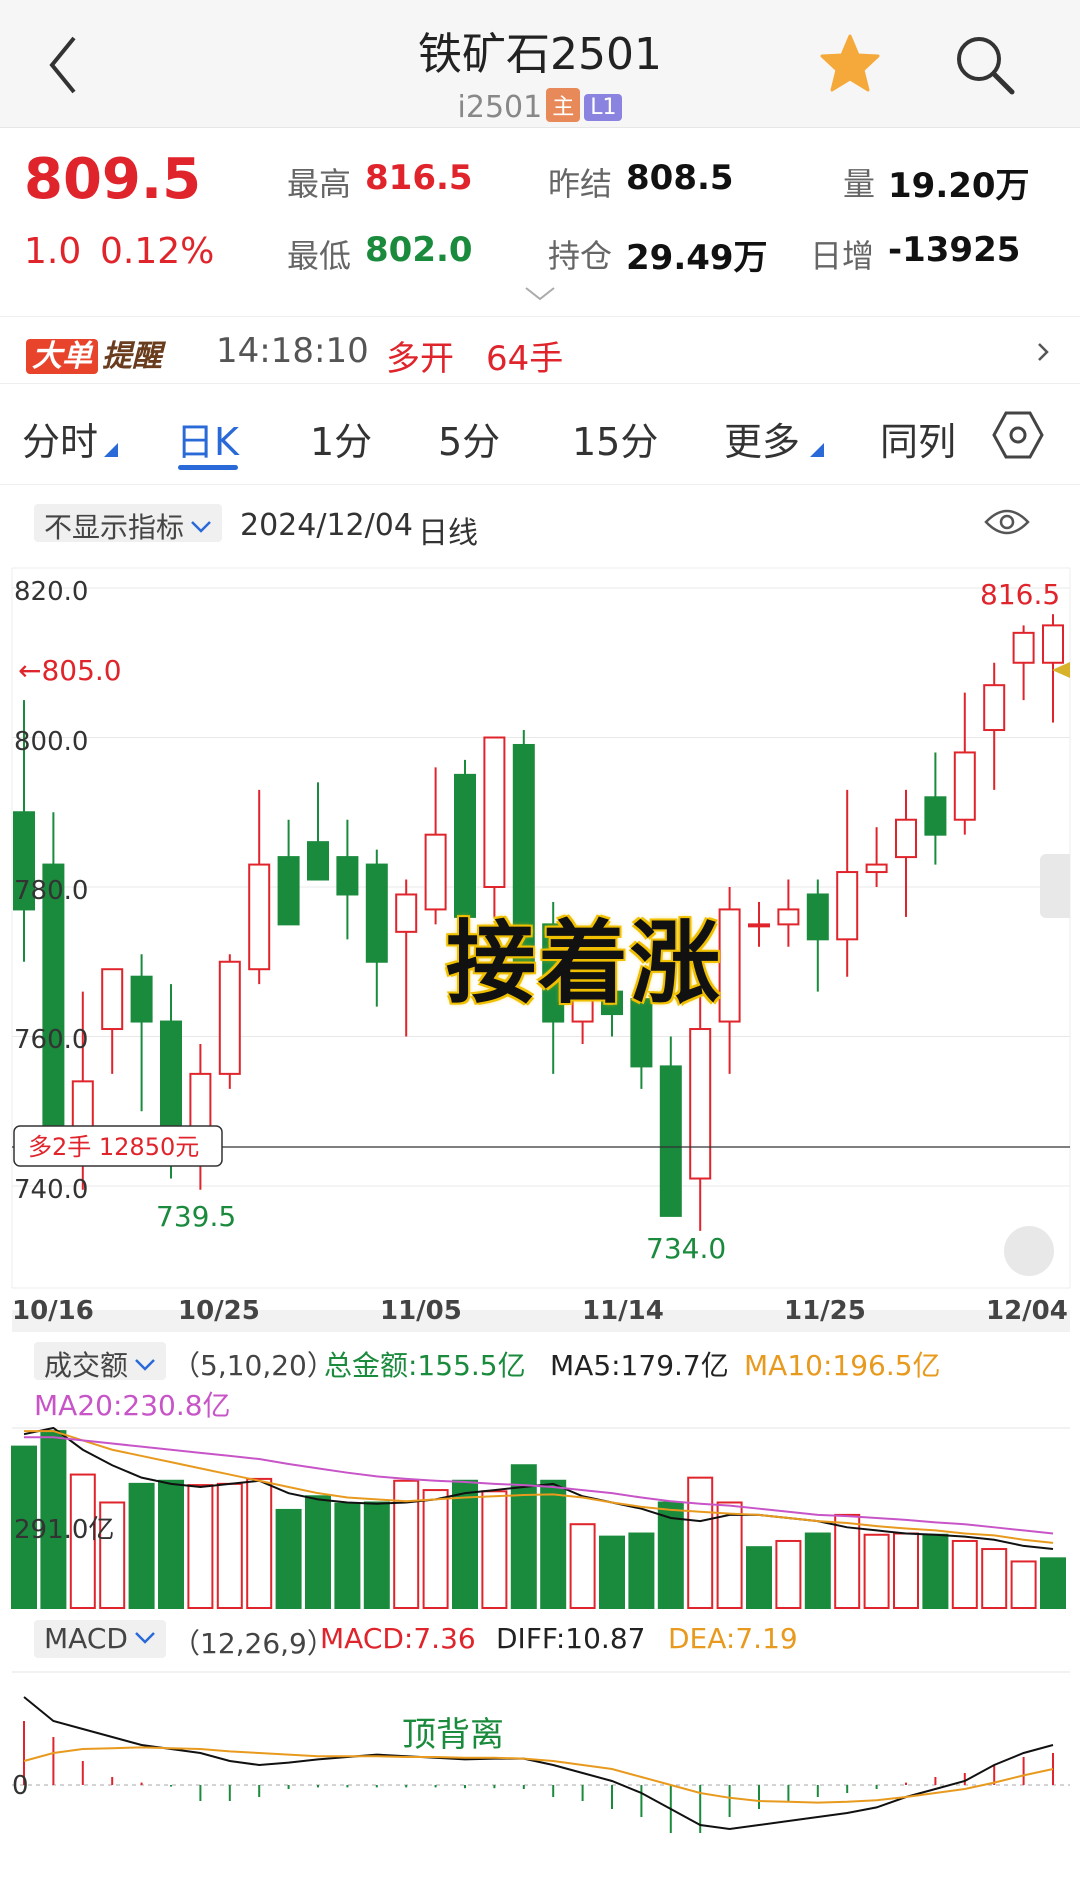 Image resolution: width=1080 pixels, height=1899 pixels. What do you see at coordinates (60, 438) in the screenshot?
I see `tab-intraday: 分时` at bounding box center [60, 438].